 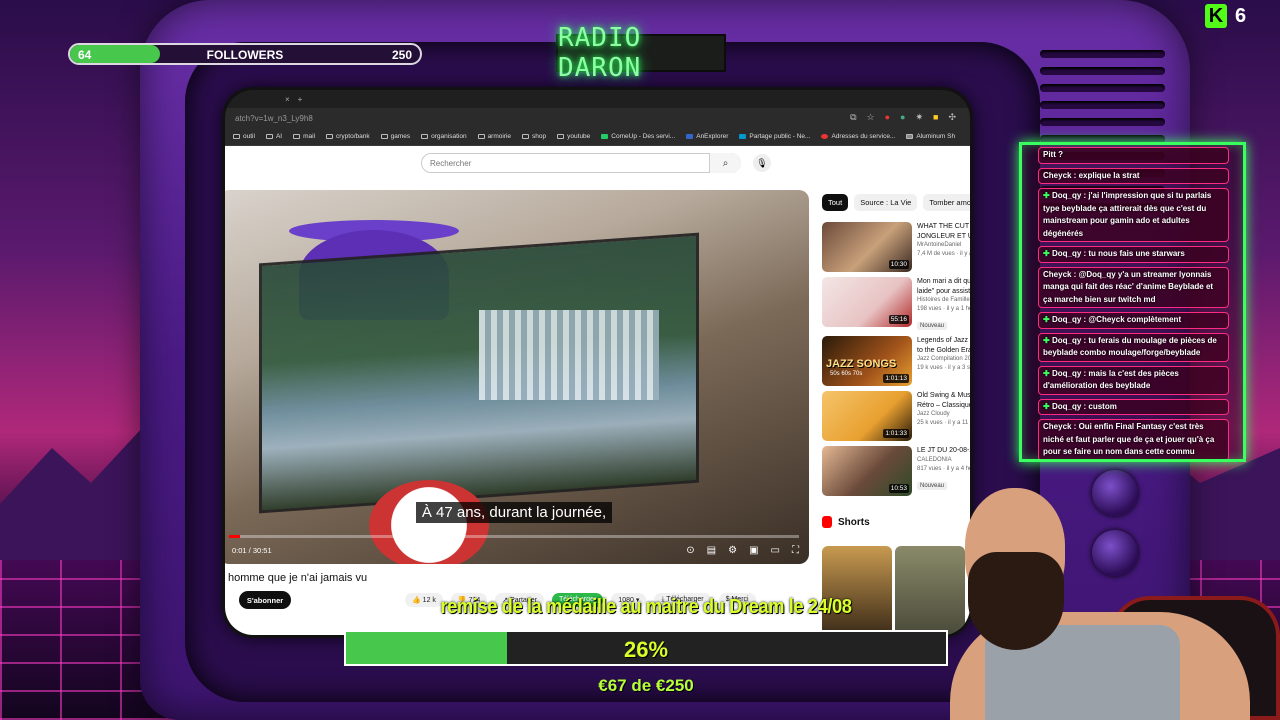 I want to click on bookmark-item: youtube, so click(x=573, y=136).